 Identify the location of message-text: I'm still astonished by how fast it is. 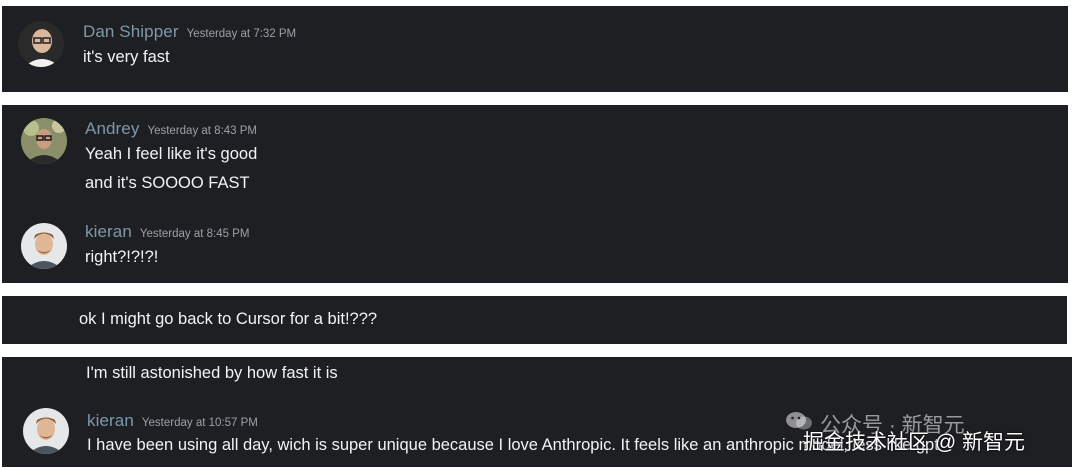
(212, 373).